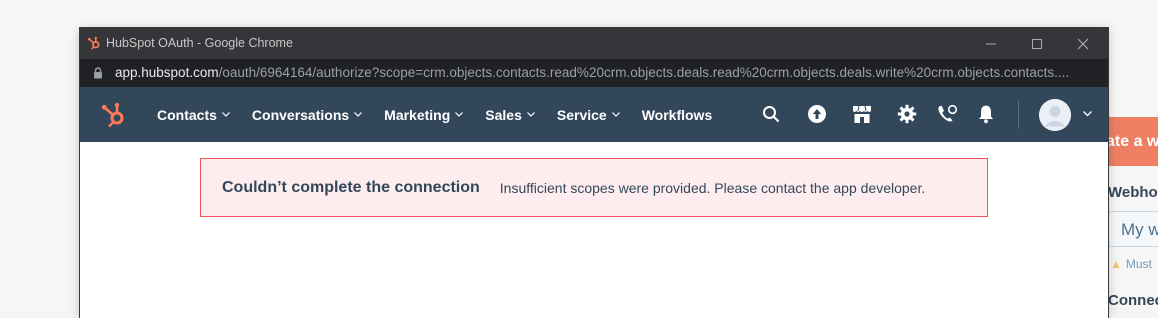  Describe the element at coordinates (93, 43) in the screenshot. I see `hubspot-favicon-icon` at that location.